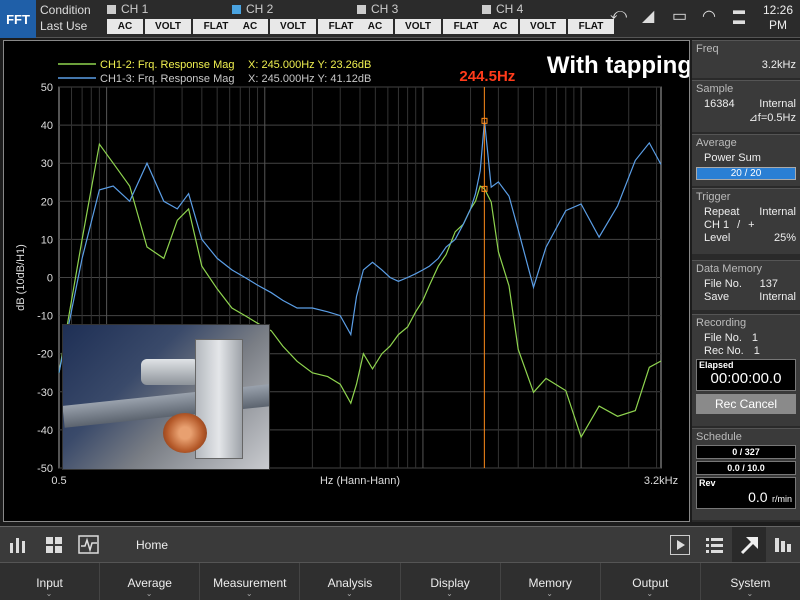 The image size is (800, 600). What do you see at coordinates (361, 9) in the screenshot?
I see `channel-3-checkbox` at bounding box center [361, 9].